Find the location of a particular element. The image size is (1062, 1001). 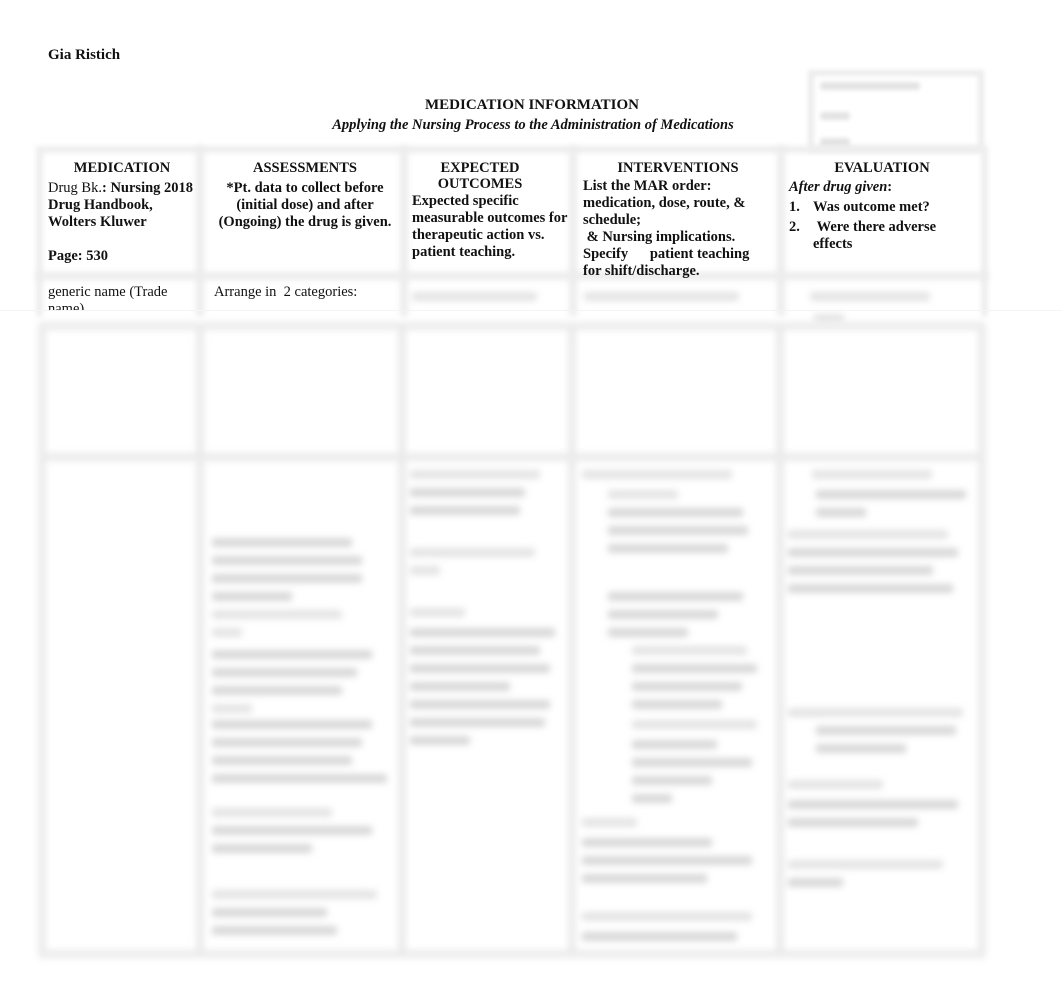

question-number: 1. is located at coordinates (794, 207).